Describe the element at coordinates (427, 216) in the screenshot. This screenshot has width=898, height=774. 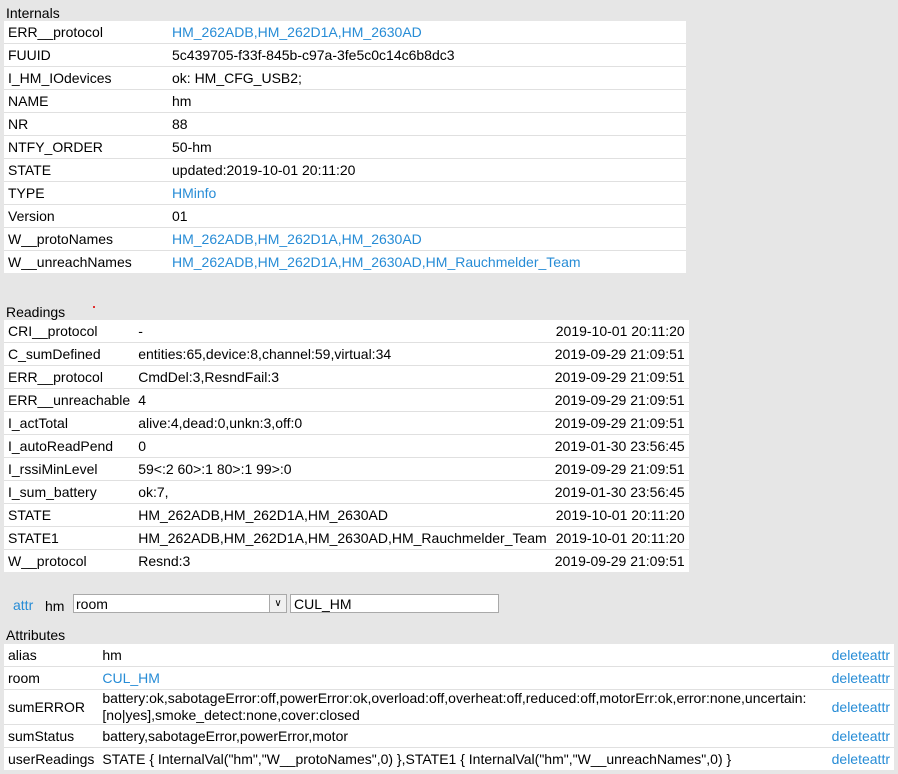
I see `internal-value: 01` at that location.